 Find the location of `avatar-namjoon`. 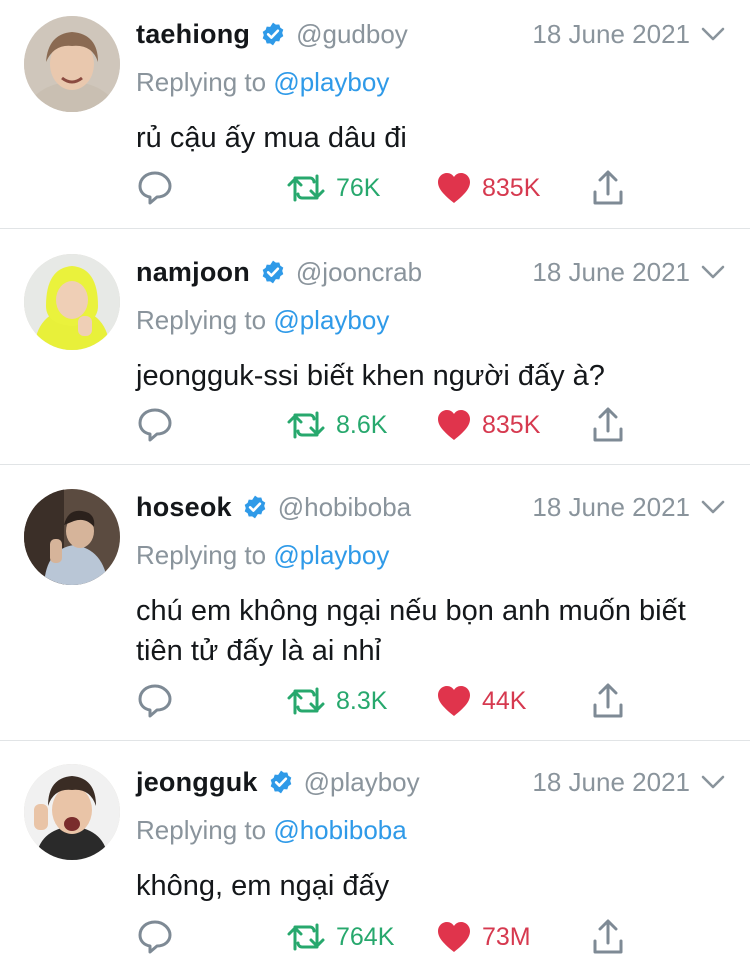

avatar-namjoon is located at coordinates (72, 302).